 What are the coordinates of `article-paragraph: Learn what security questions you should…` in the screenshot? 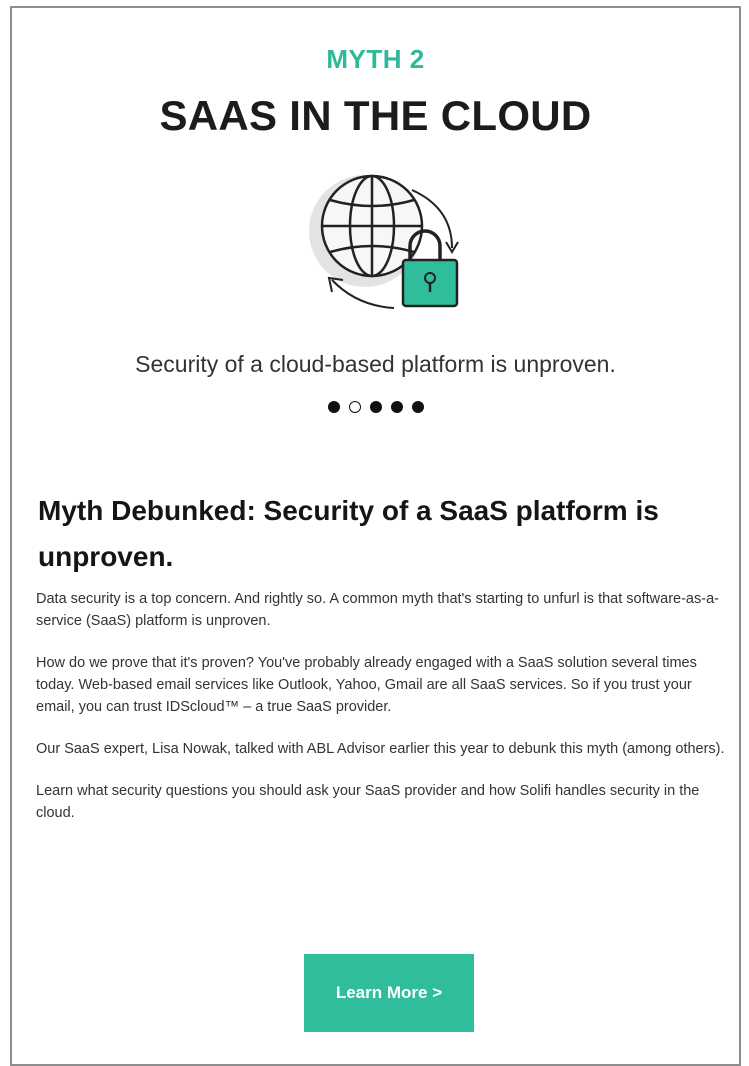 It's located at (368, 802).